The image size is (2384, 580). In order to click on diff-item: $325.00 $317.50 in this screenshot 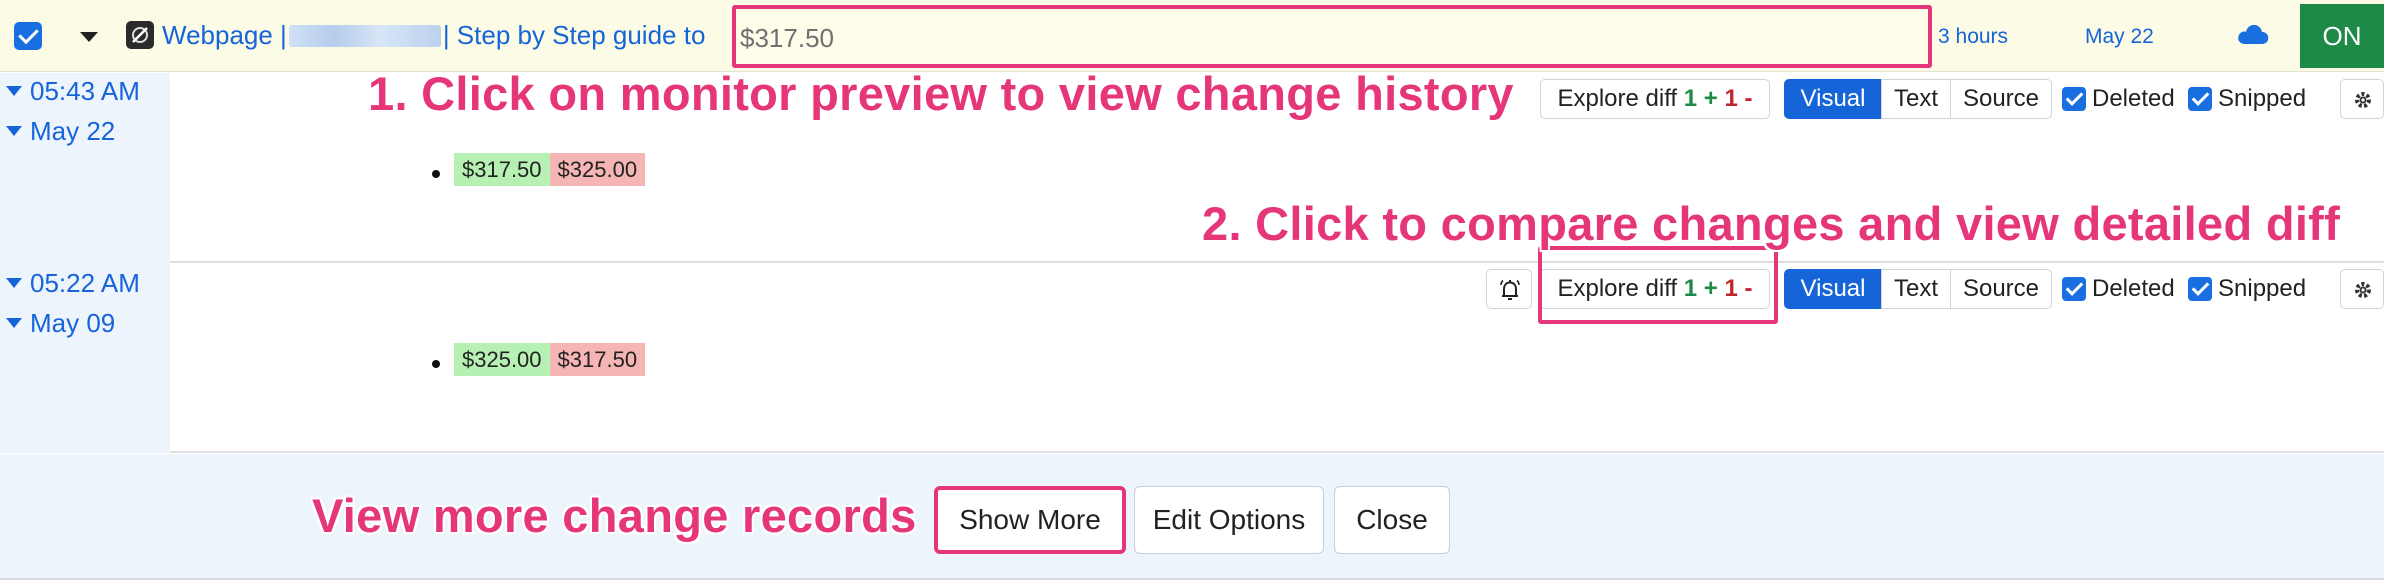, I will do `click(539, 359)`.